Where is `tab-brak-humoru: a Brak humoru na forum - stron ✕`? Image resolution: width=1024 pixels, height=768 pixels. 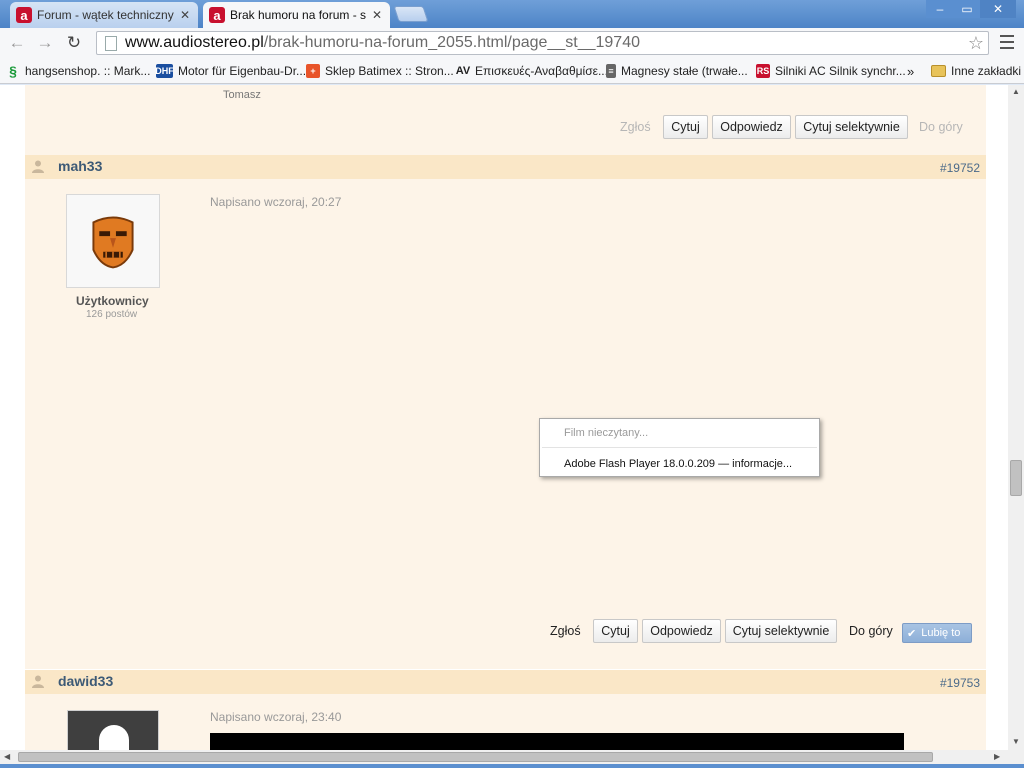
tab-brak-humoru: a Brak humoru na forum - stron ✕ is located at coordinates (296, 15).